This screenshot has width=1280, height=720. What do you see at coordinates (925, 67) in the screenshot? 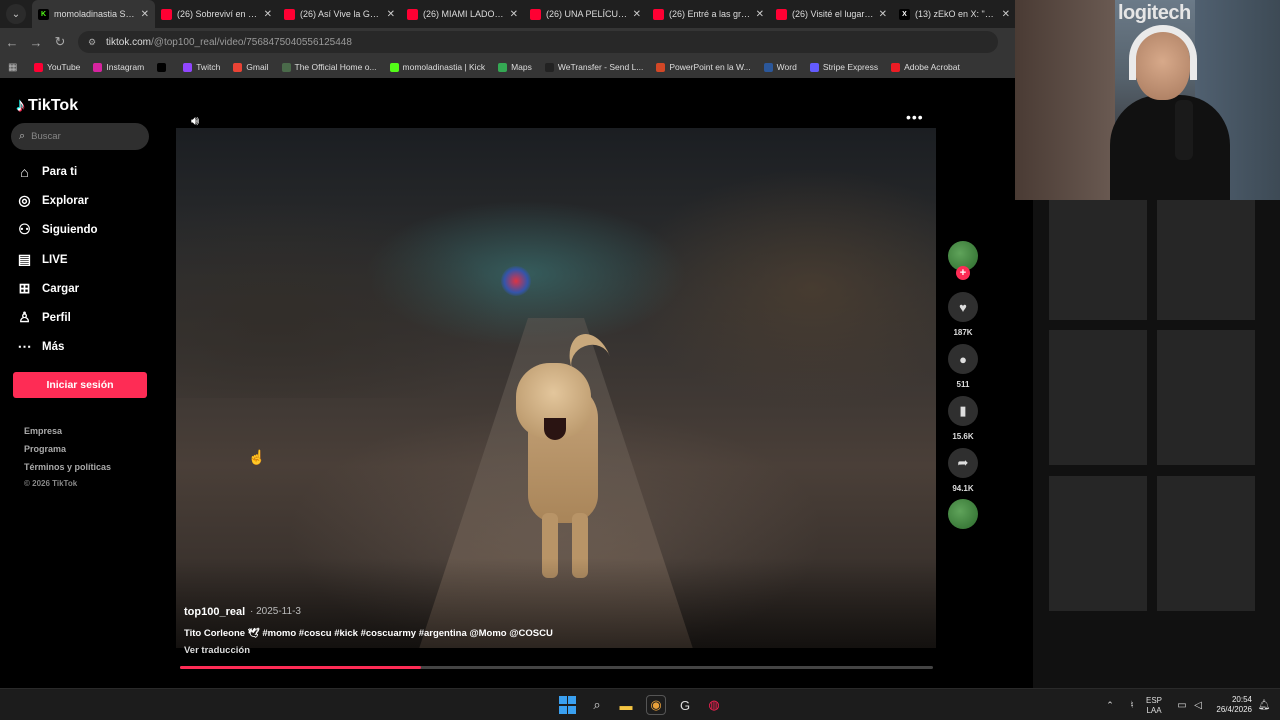
I see `bookmark-item: Adobe Acrobat` at bounding box center [925, 67].